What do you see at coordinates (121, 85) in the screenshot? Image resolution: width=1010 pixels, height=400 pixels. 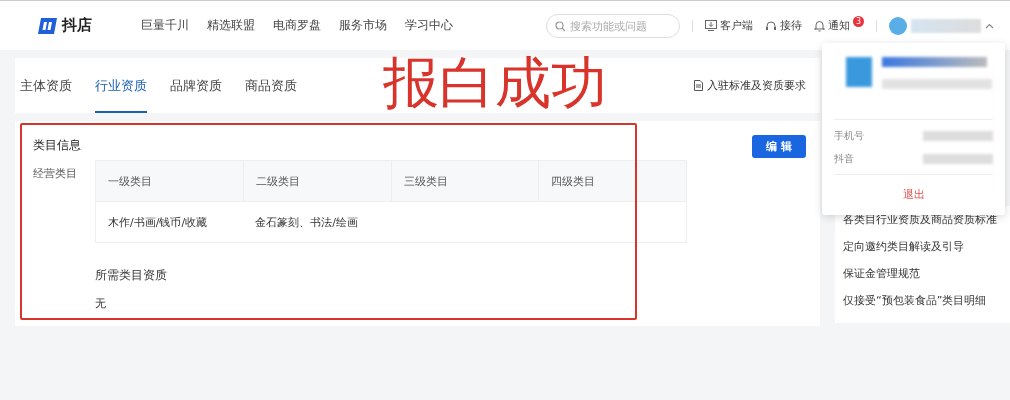 I see `tab: 行业资质` at bounding box center [121, 85].